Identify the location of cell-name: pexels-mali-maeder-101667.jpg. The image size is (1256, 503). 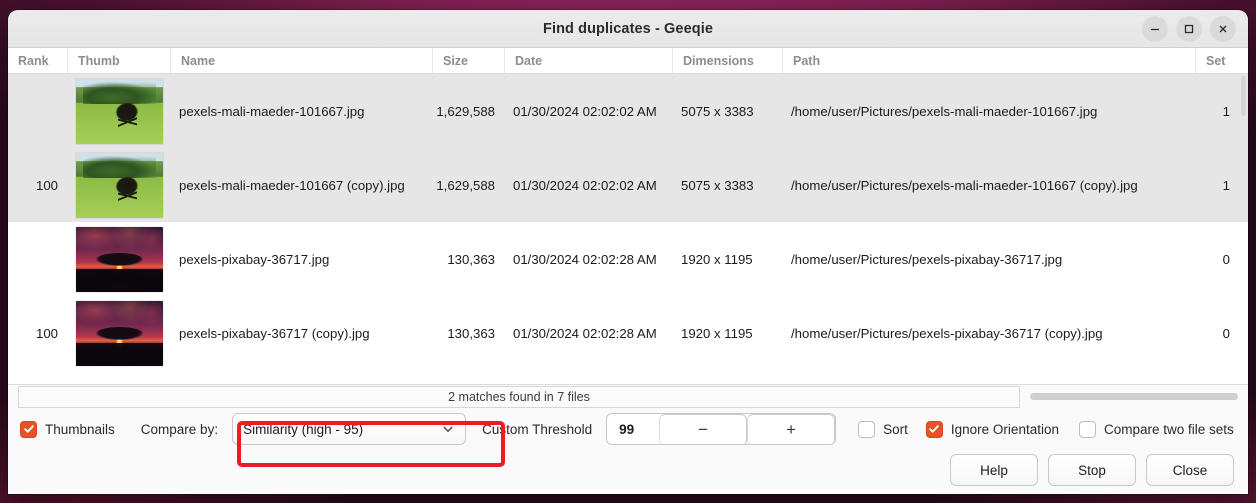
(272, 111).